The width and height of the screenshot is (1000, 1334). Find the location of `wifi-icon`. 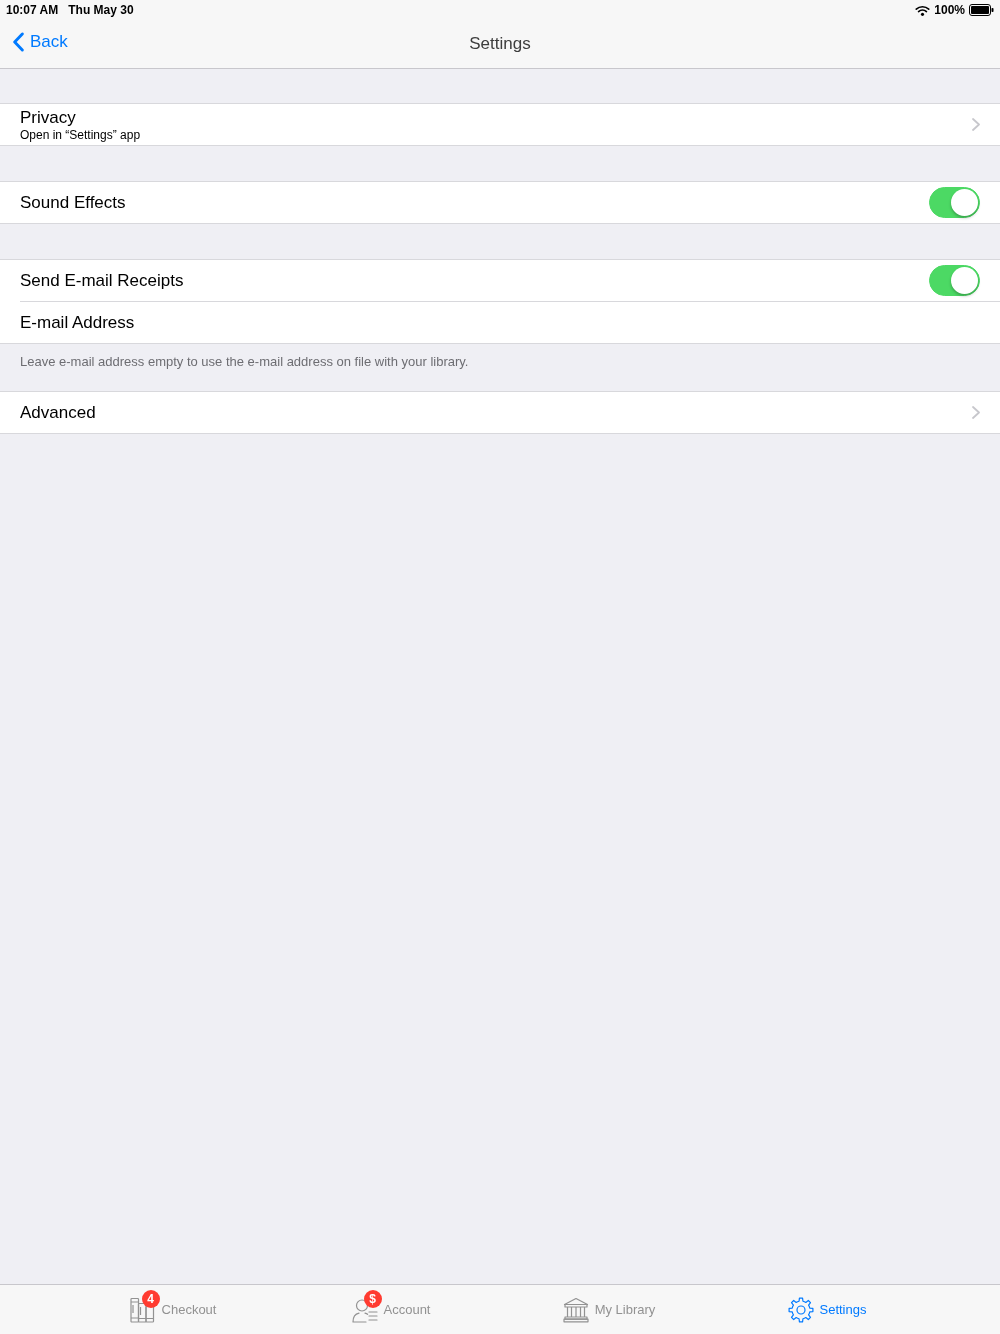

wifi-icon is located at coordinates (923, 10).